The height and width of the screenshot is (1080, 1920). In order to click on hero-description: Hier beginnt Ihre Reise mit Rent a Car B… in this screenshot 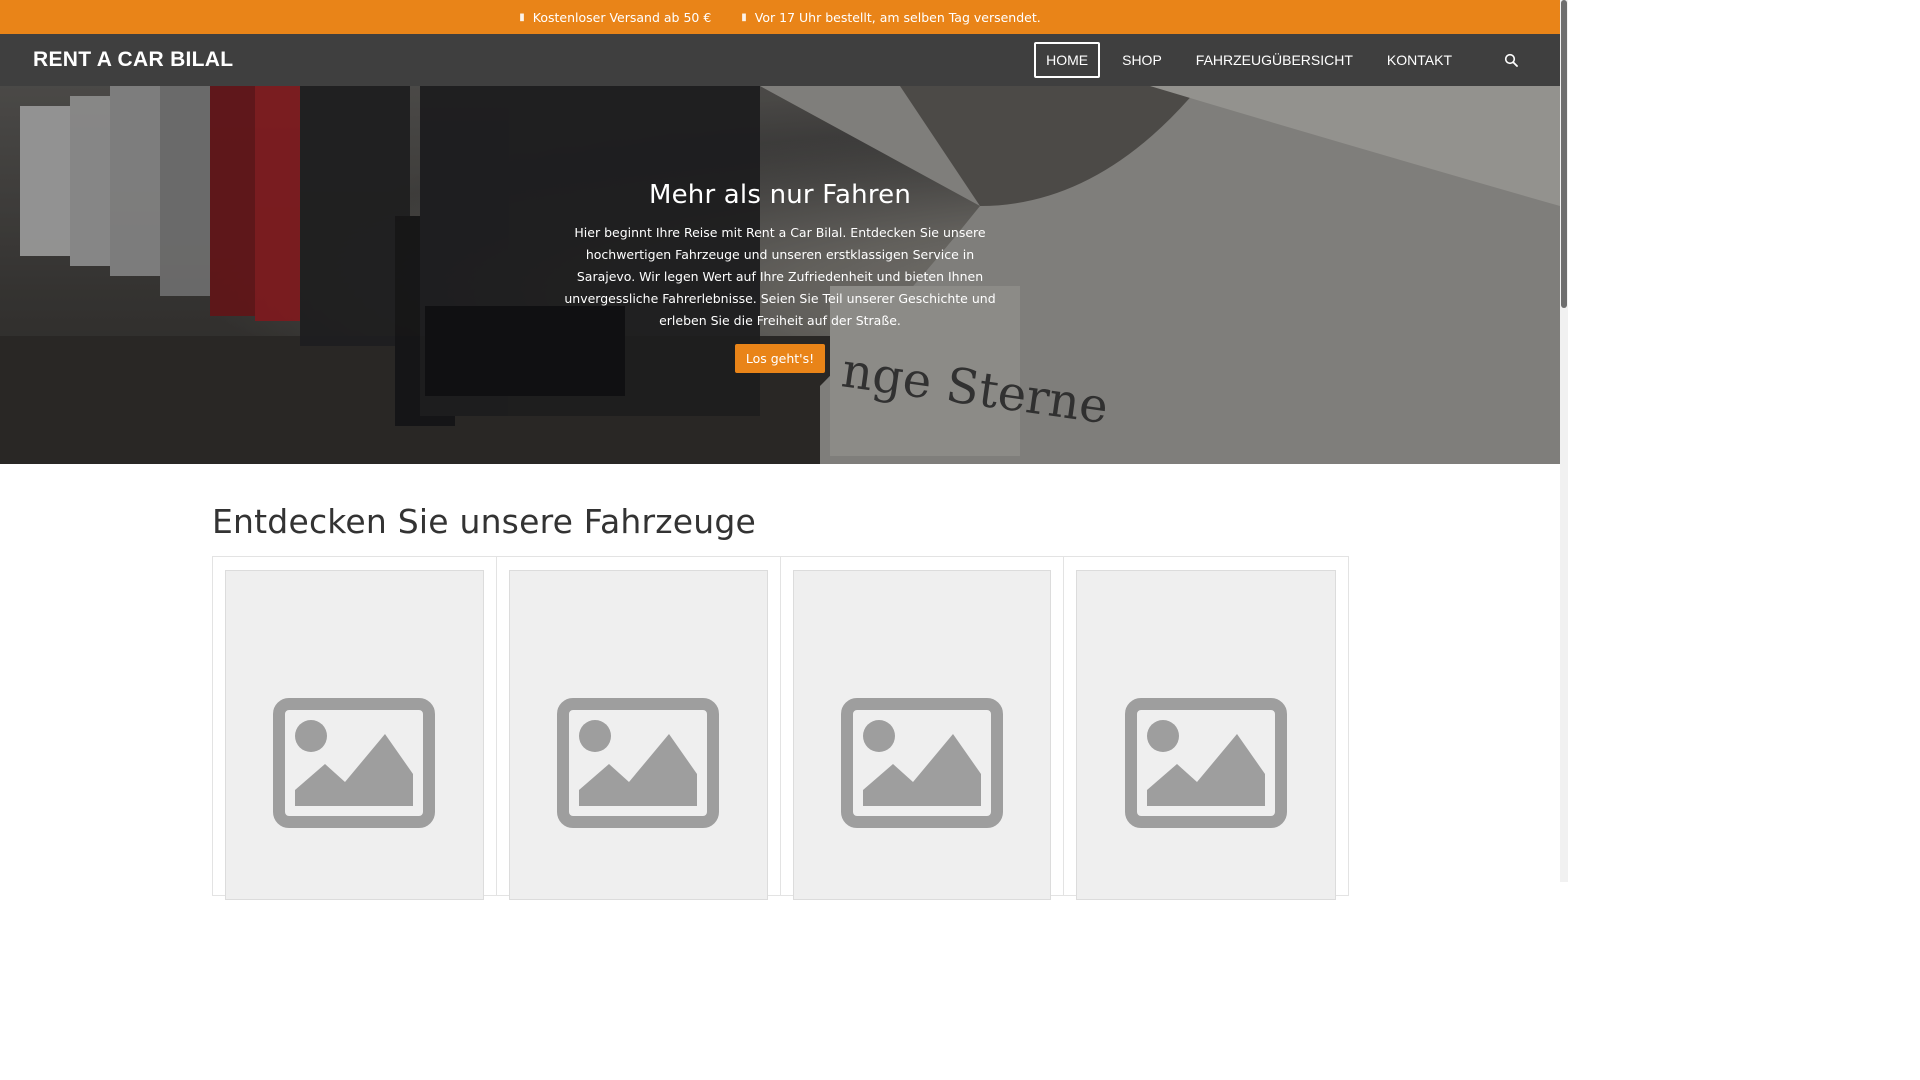, I will do `click(780, 276)`.